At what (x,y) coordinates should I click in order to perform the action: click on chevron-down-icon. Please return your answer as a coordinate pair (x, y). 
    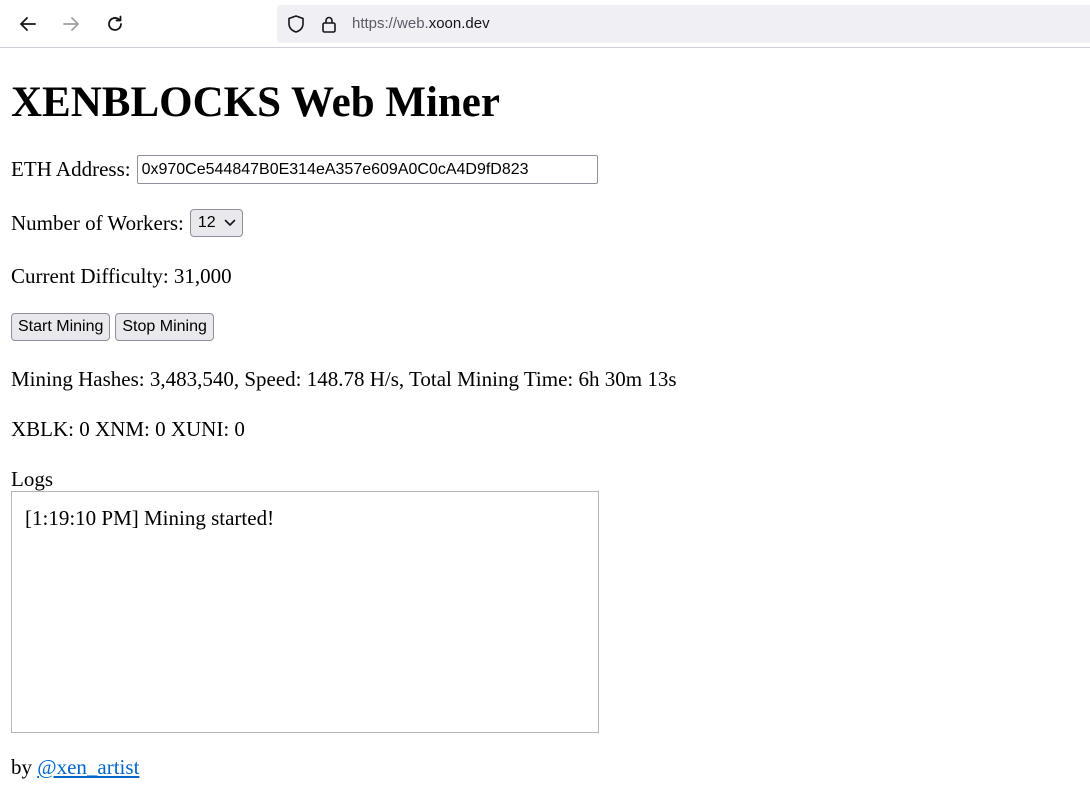
    Looking at the image, I should click on (230, 223).